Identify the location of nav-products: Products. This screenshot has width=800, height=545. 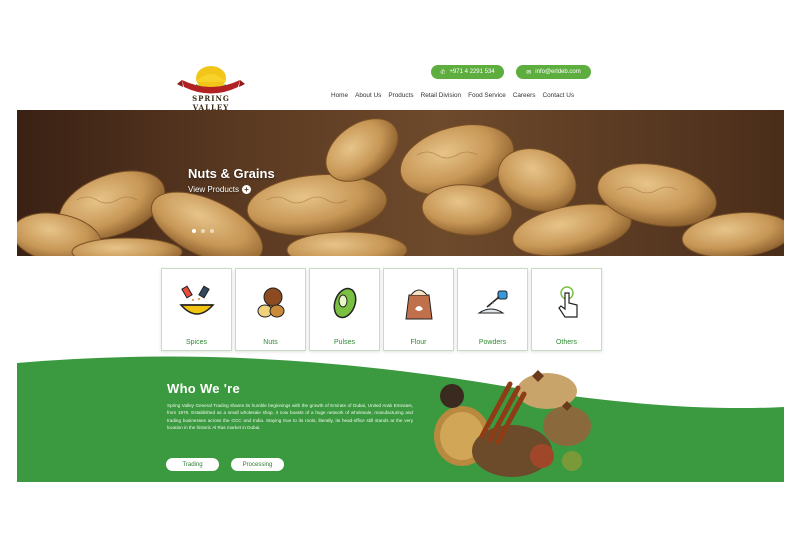
(400, 95).